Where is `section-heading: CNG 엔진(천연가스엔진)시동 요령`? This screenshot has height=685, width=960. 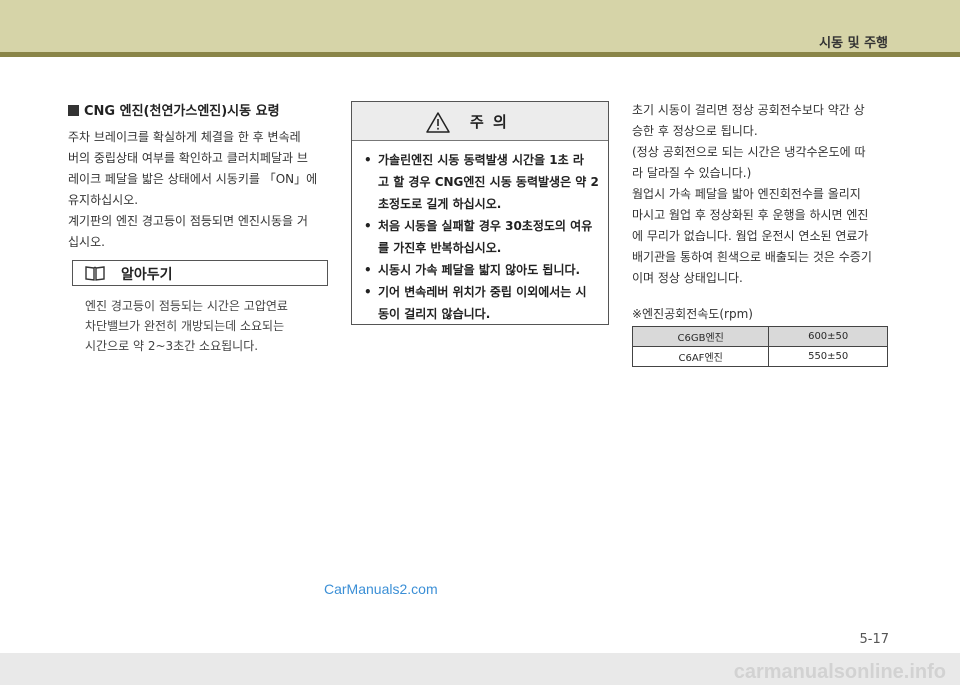 section-heading: CNG 엔진(천연가스엔진)시동 요령 is located at coordinates (200, 109).